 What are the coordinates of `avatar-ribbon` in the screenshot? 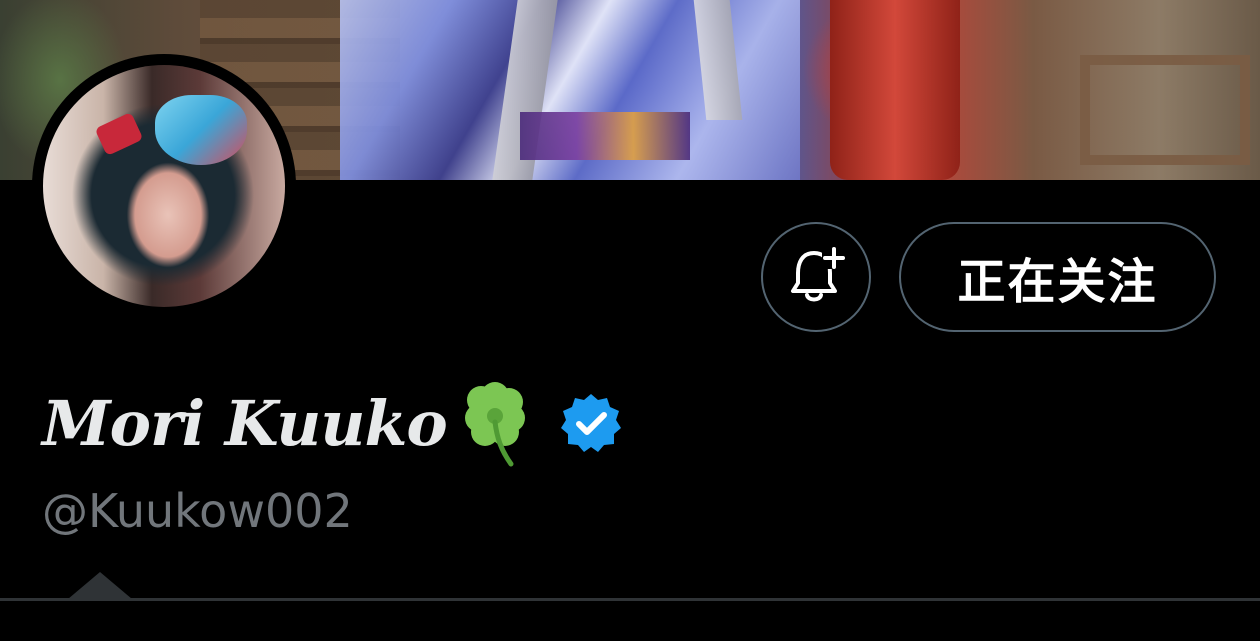 It's located at (119, 134).